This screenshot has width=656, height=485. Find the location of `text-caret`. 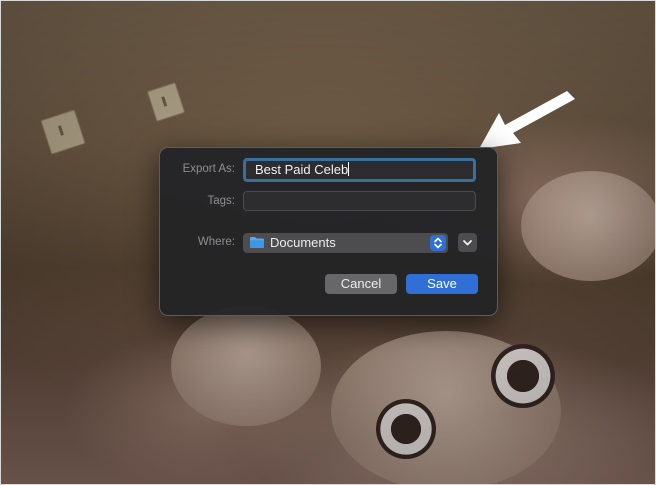

text-caret is located at coordinates (349, 169).